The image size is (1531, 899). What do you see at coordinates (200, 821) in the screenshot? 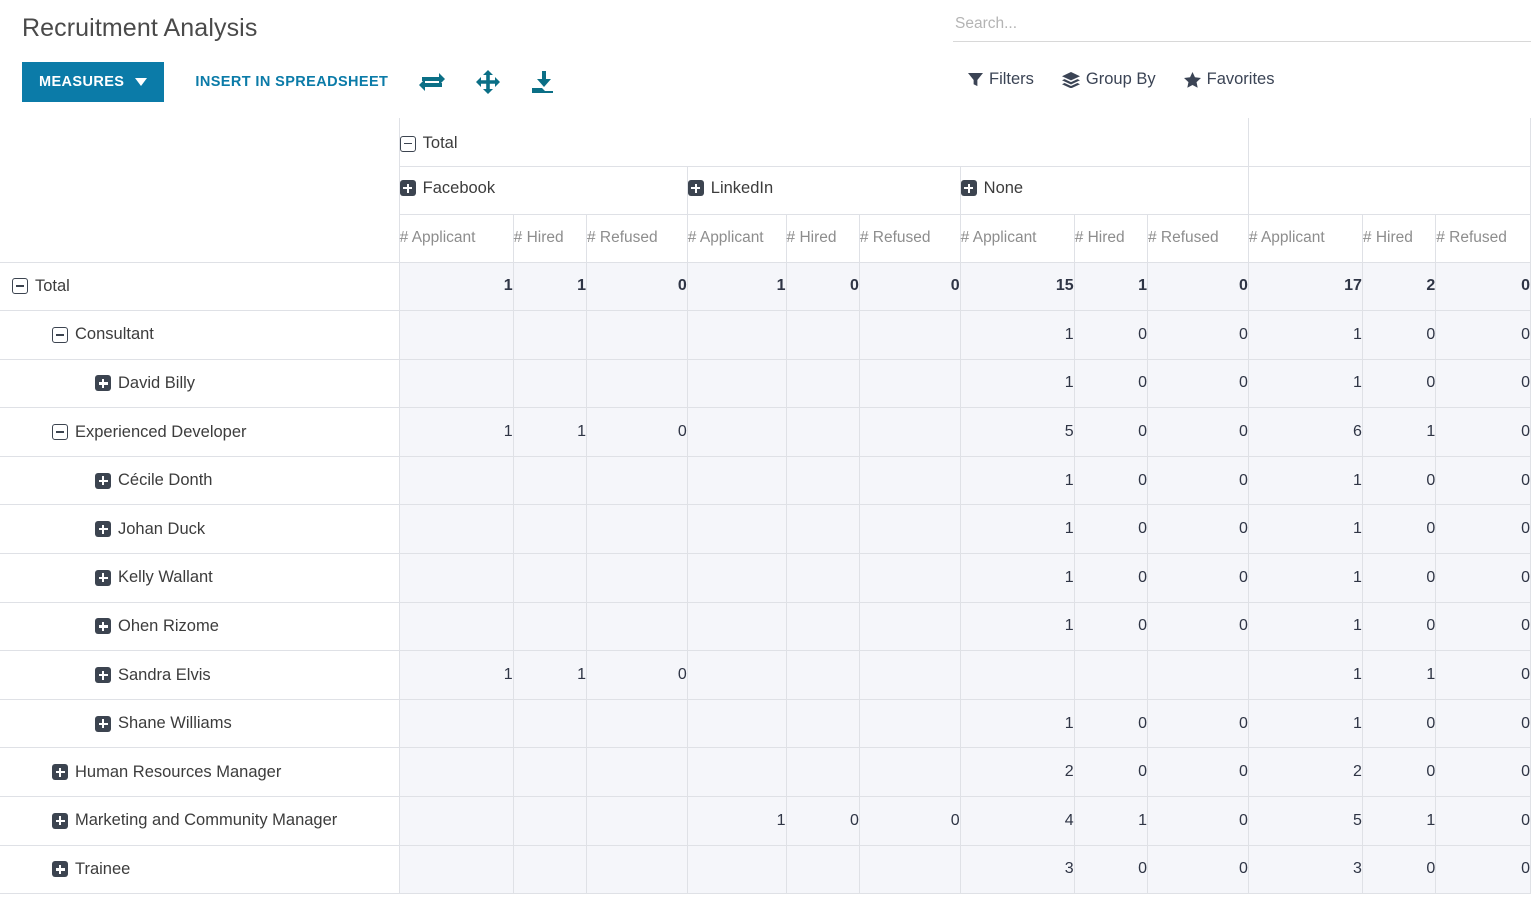
I see `row-header-cell: Marketing and Community Manager` at bounding box center [200, 821].